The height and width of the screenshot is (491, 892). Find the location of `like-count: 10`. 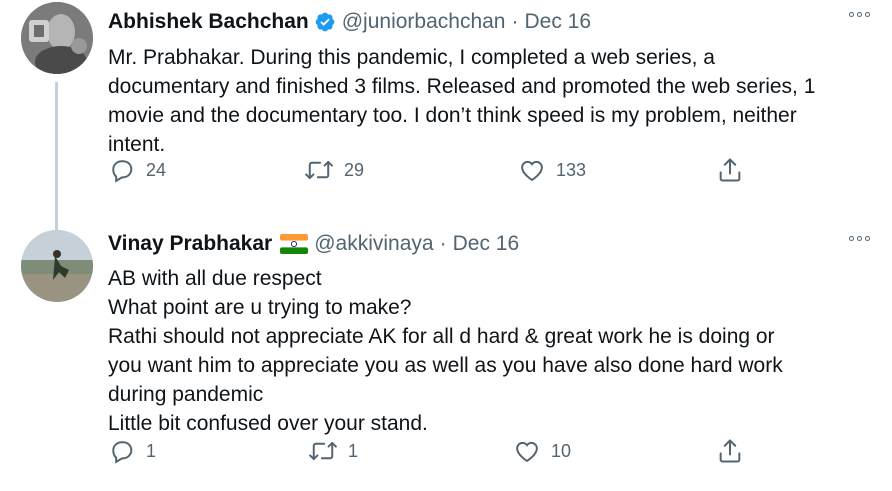

like-count: 10 is located at coordinates (561, 450).